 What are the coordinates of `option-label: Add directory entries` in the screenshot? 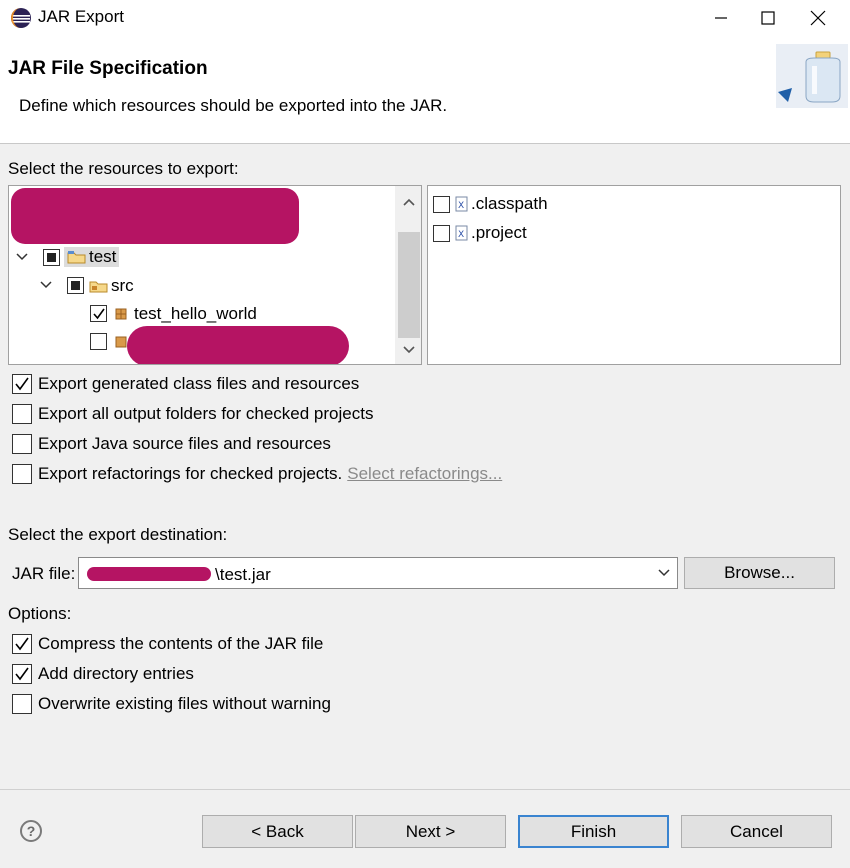 It's located at (116, 673).